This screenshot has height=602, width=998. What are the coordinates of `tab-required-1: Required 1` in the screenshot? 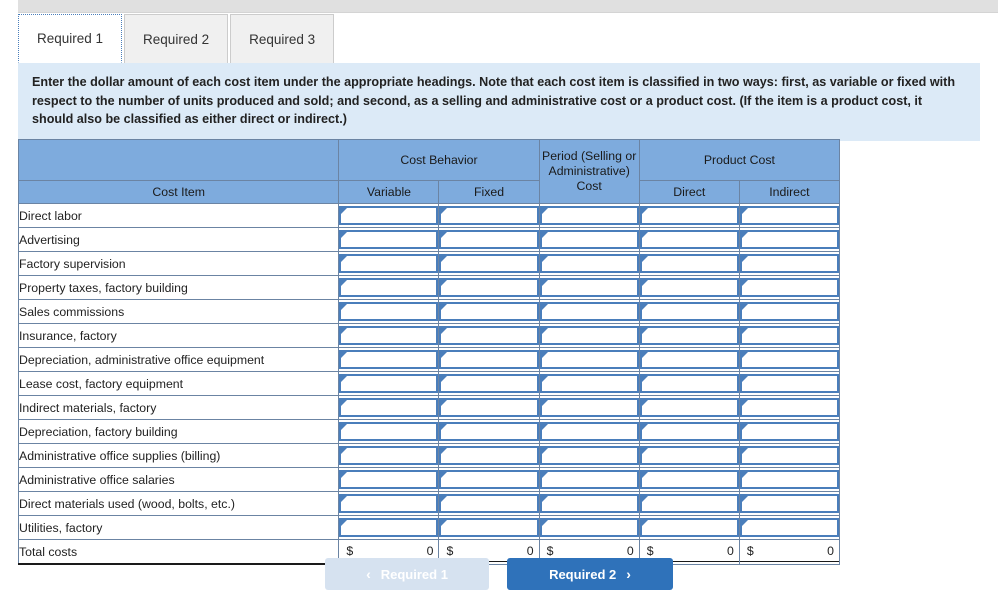 It's located at (70, 38).